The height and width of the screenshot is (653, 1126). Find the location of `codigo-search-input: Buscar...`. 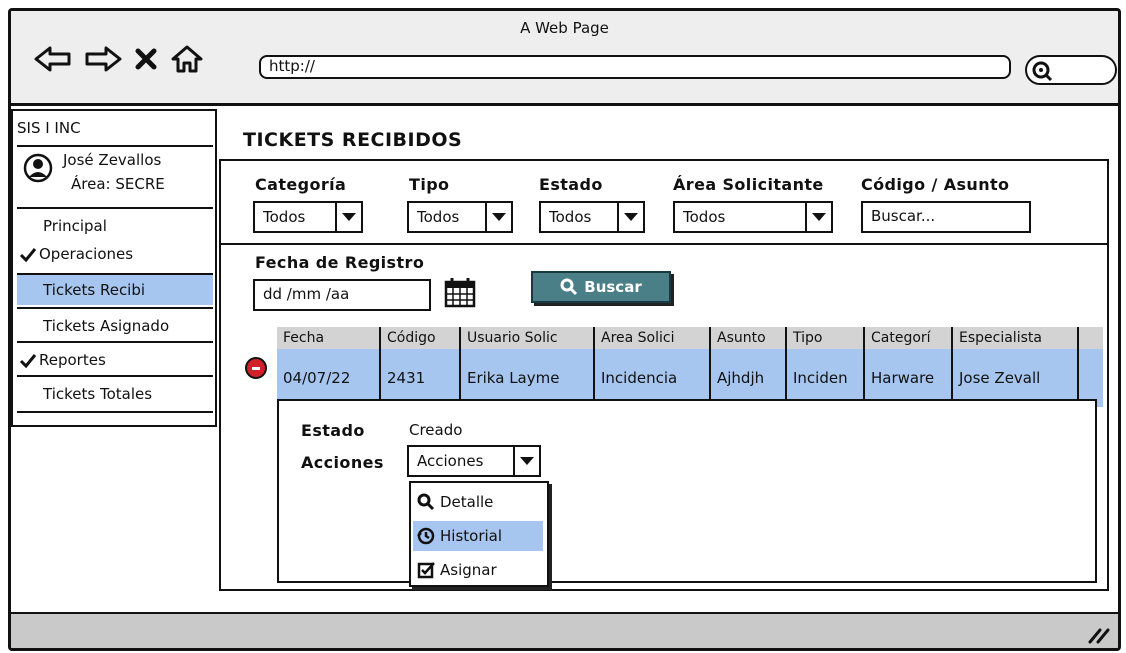

codigo-search-input: Buscar... is located at coordinates (946, 217).